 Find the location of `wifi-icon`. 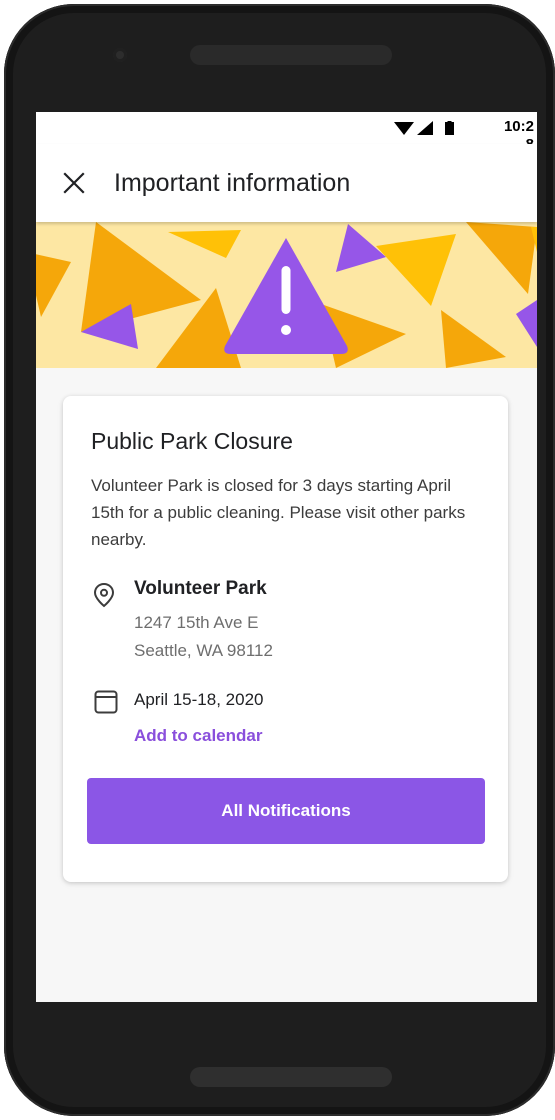

wifi-icon is located at coordinates (404, 128).